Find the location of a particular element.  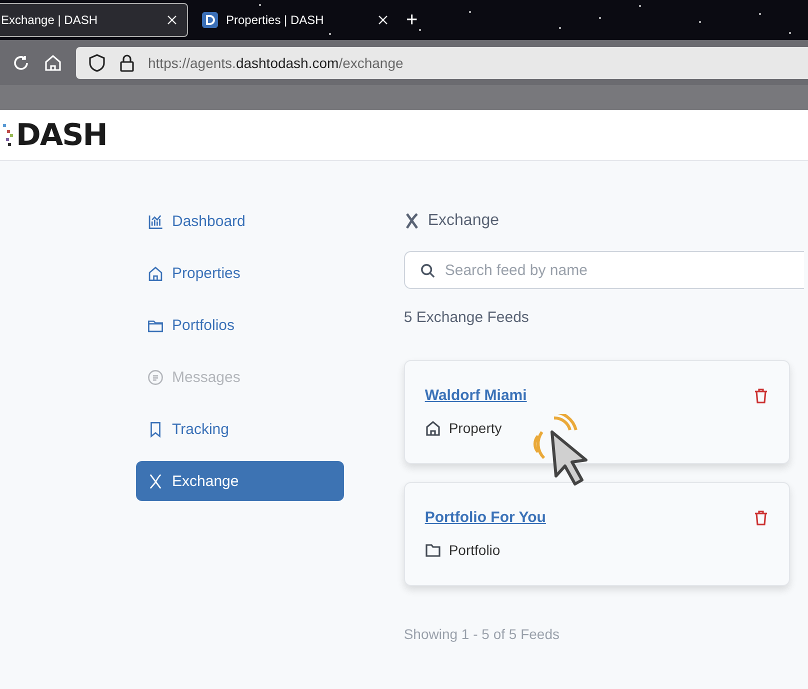

lock-icon is located at coordinates (127, 63).